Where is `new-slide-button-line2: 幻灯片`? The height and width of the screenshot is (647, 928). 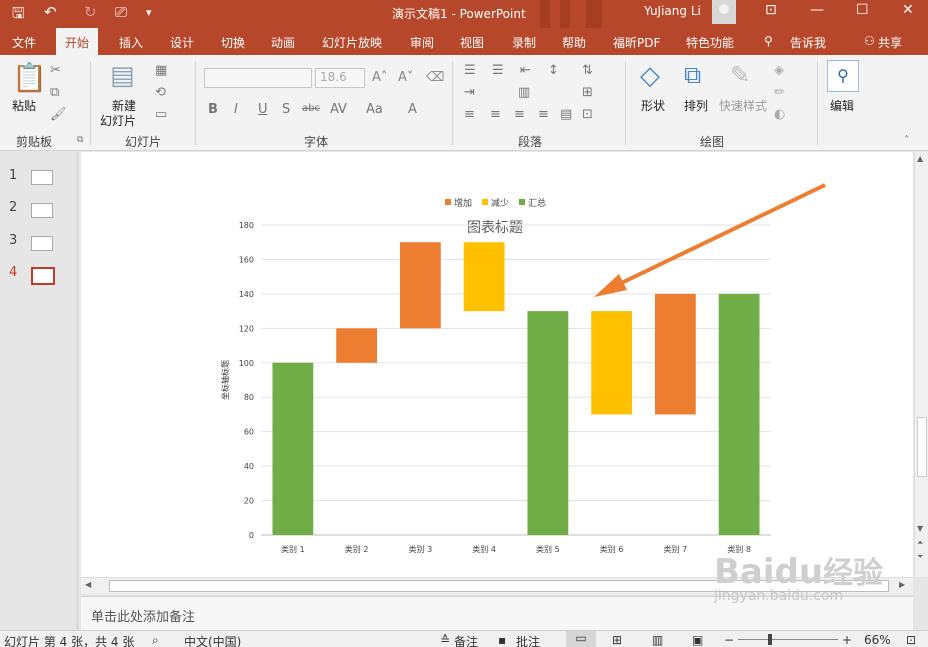 new-slide-button-line2: 幻灯片 is located at coordinates (118, 120).